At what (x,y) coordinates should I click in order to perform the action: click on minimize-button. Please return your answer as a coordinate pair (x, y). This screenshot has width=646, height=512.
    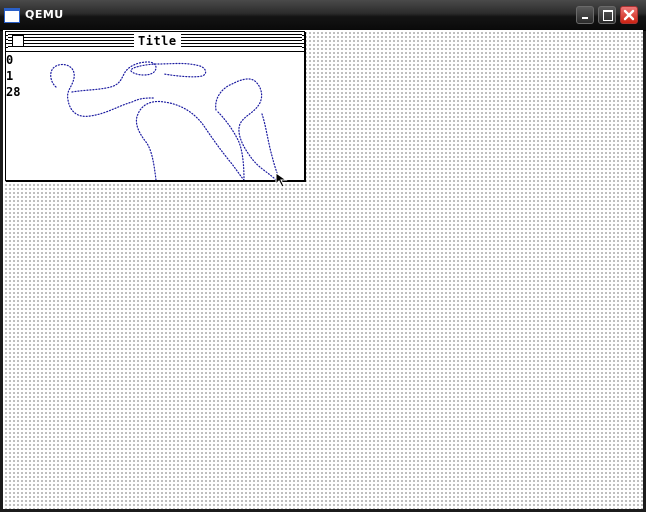
    Looking at the image, I should click on (585, 15).